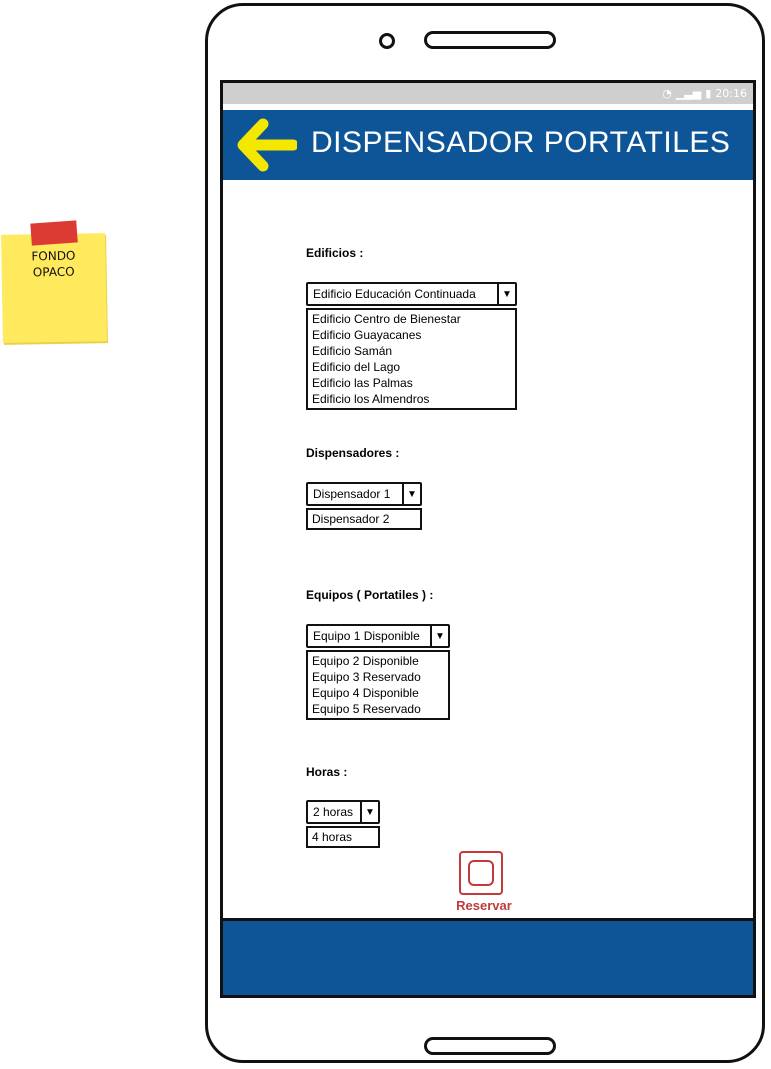 Image resolution: width=771 pixels, height=1069 pixels. I want to click on checkbox-icon, so click(481, 873).